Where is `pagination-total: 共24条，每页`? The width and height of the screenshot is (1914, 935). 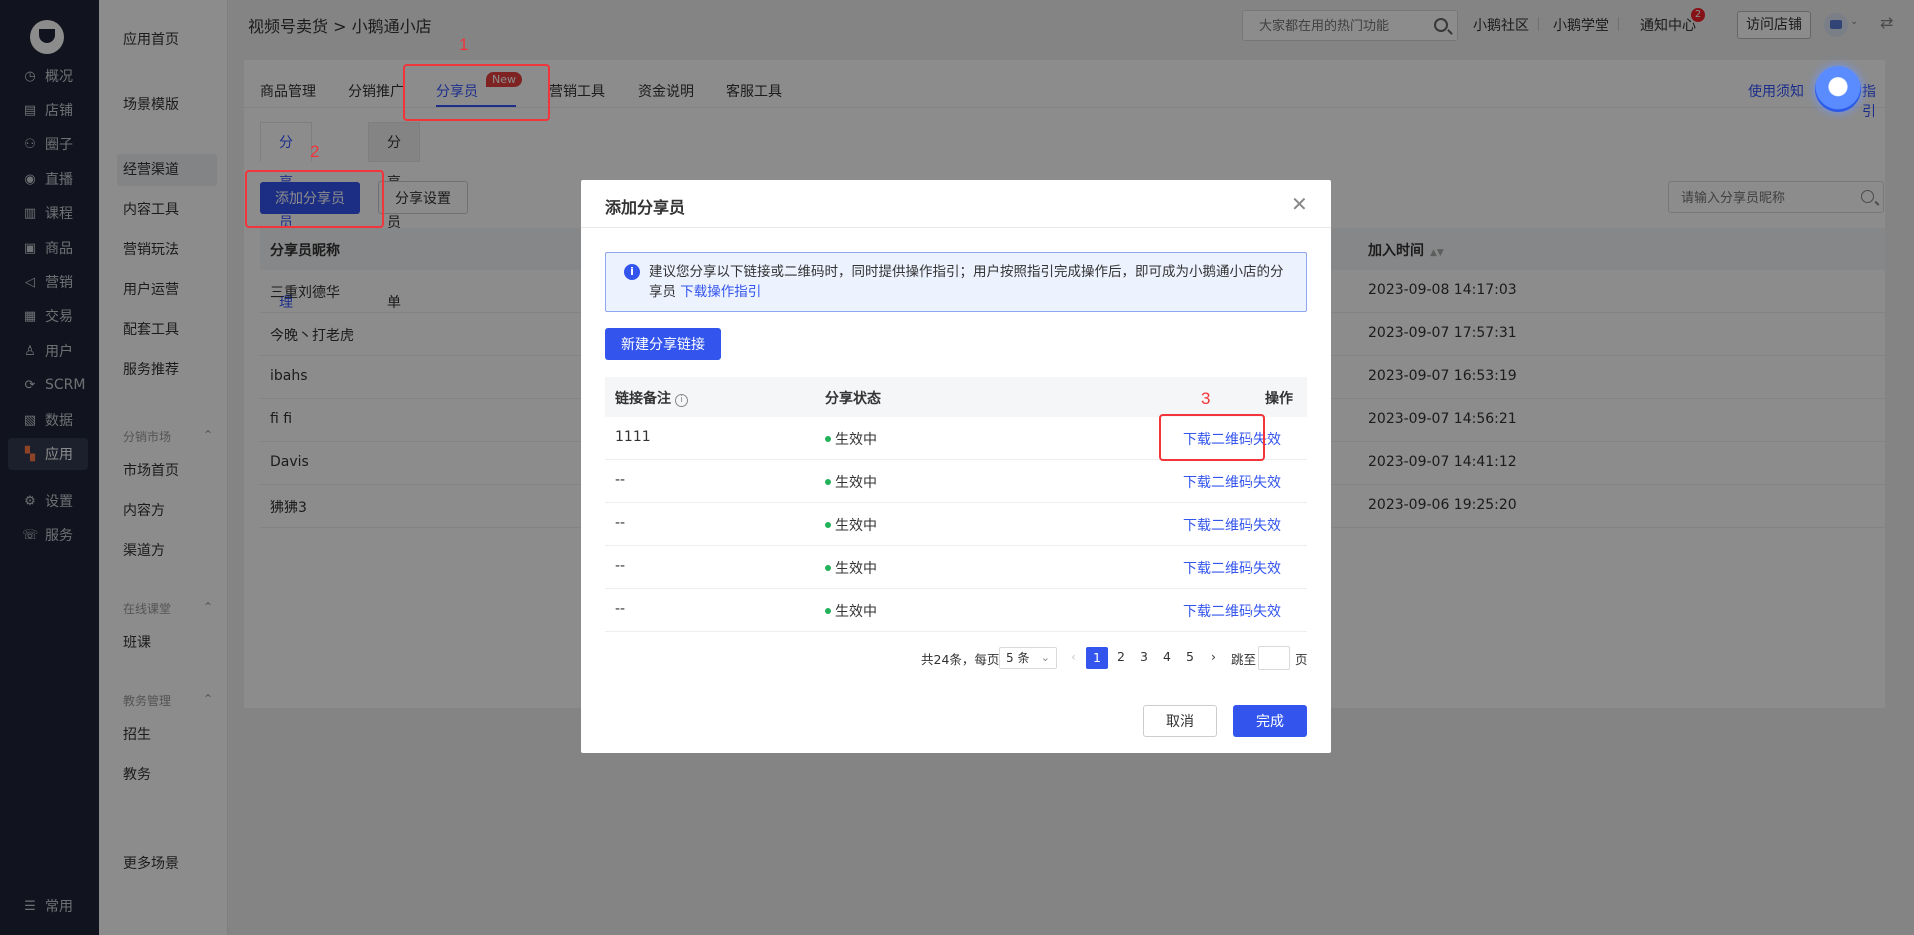 pagination-total: 共24条，每页 is located at coordinates (960, 659).